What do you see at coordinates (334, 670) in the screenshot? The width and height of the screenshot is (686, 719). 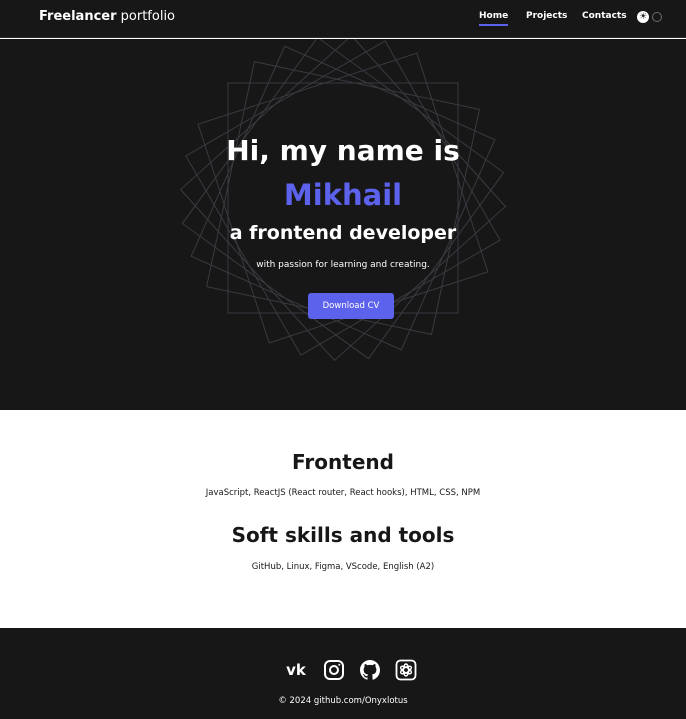 I see `instagram-icon` at bounding box center [334, 670].